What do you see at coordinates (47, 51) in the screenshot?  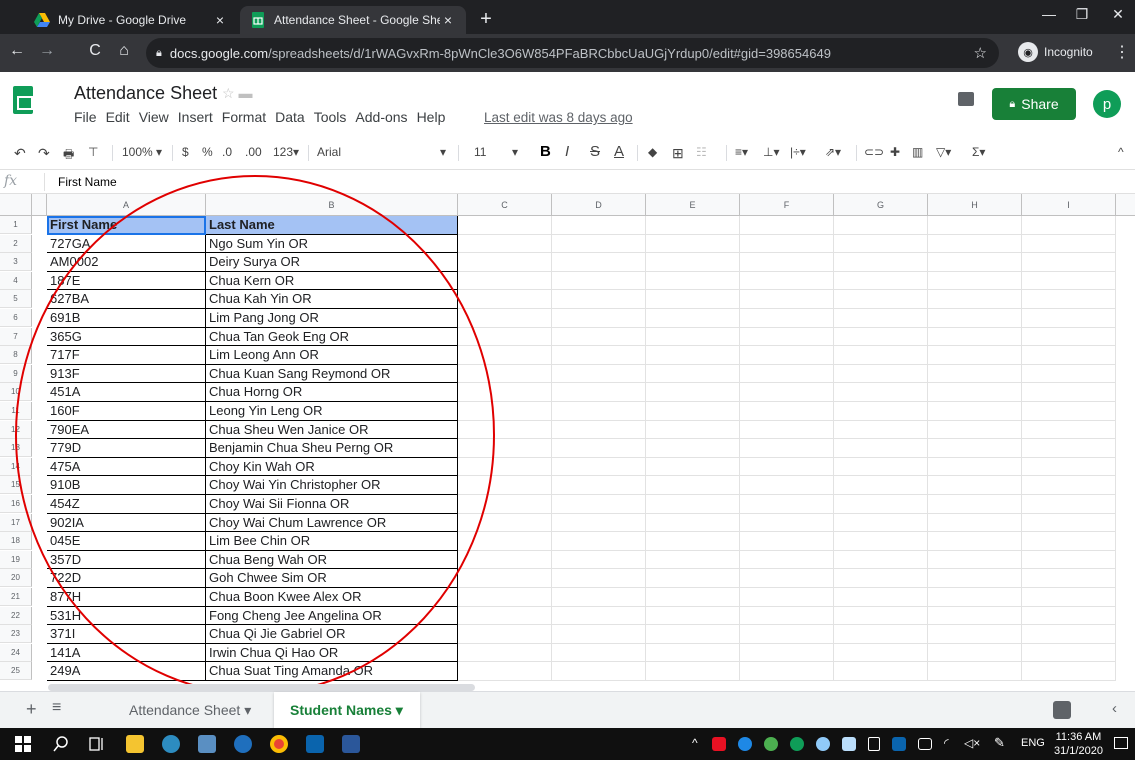 I see `forward-button: →` at bounding box center [47, 51].